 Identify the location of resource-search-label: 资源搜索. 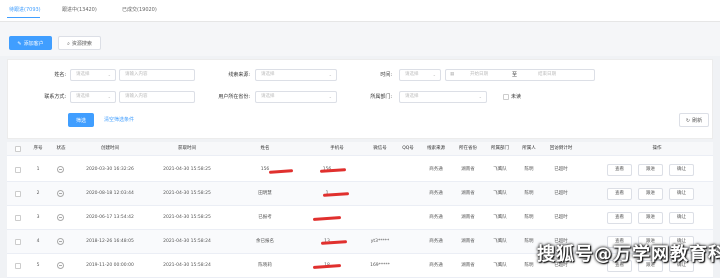
(81, 44).